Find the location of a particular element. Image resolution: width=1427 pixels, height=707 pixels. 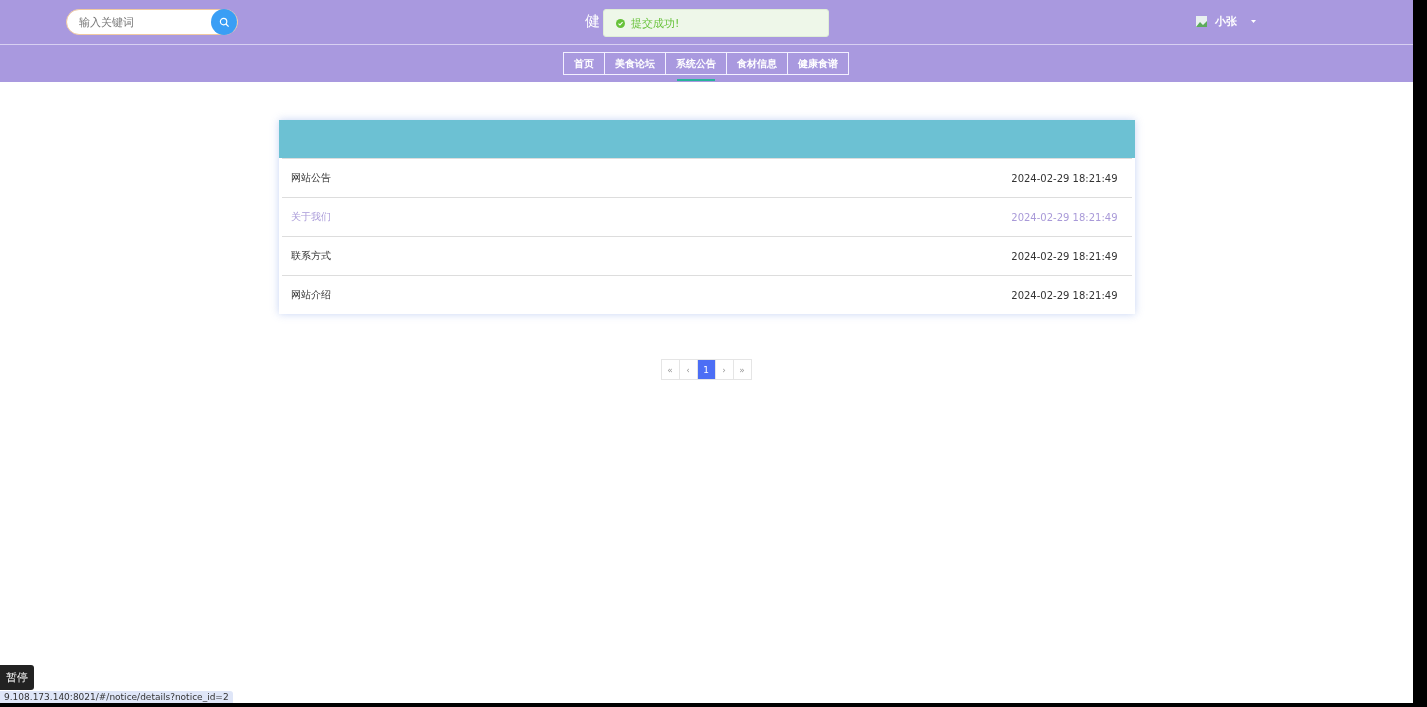

search-field: 输入关键词 is located at coordinates (139, 22).